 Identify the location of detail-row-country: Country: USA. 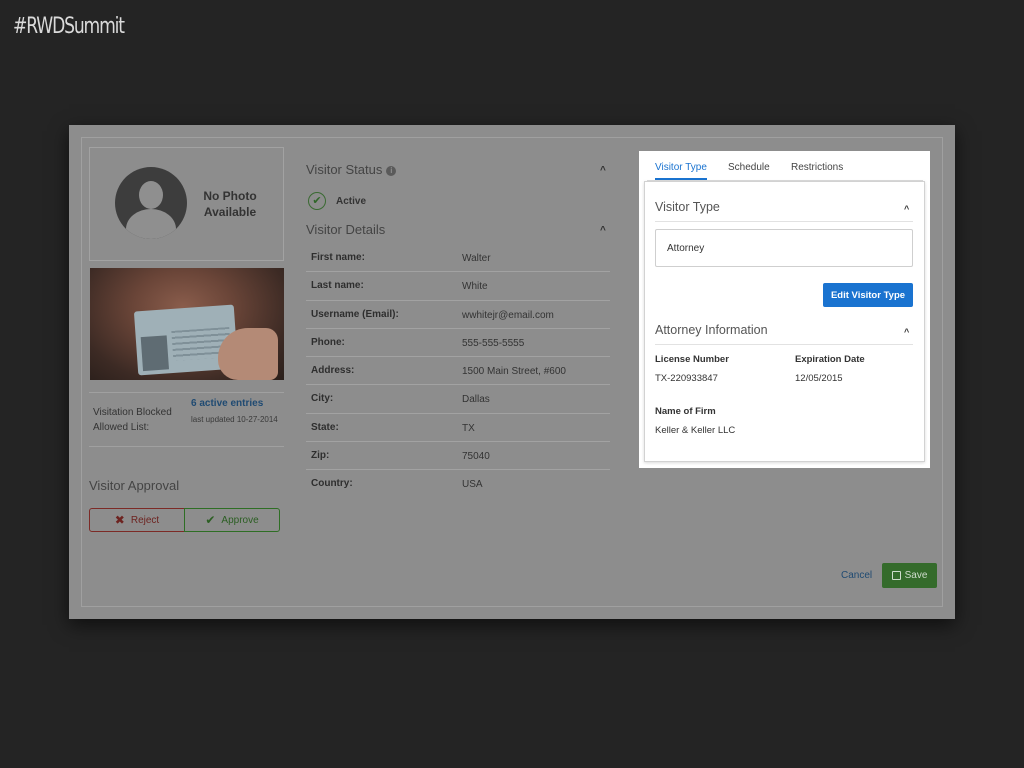
(458, 484).